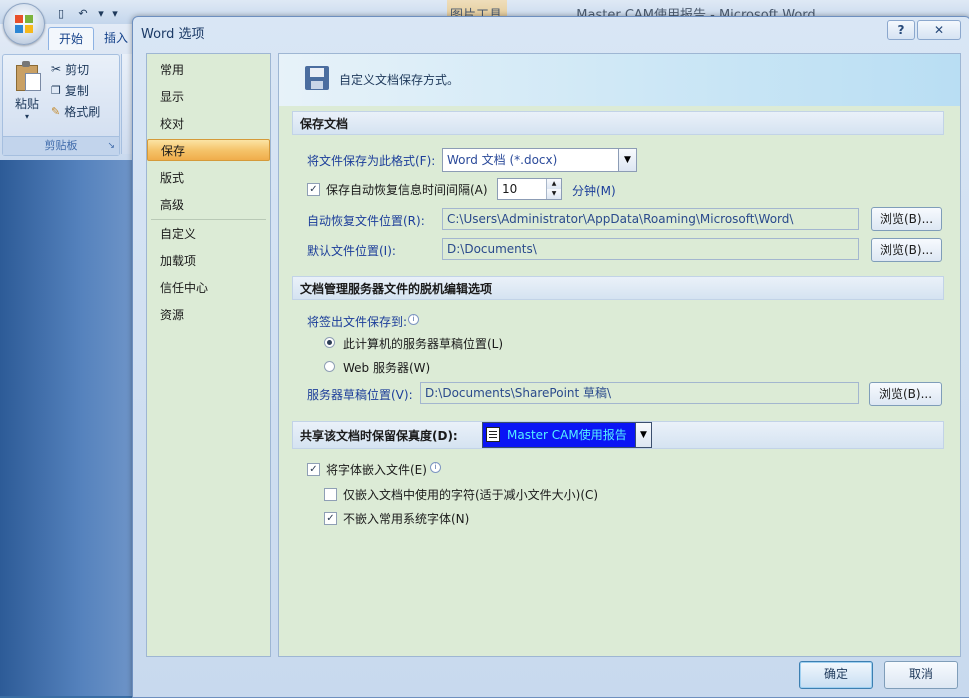  Describe the element at coordinates (313, 469) in the screenshot. I see `embed-fonts-checkbox: ✓` at that location.